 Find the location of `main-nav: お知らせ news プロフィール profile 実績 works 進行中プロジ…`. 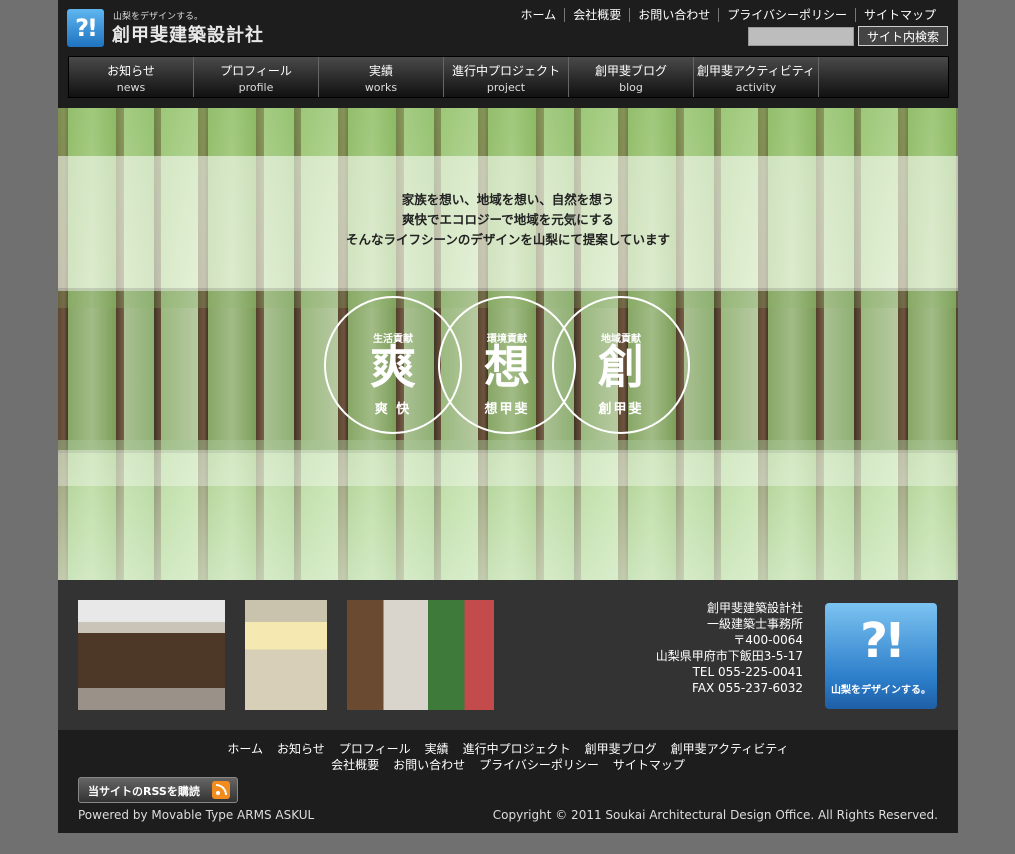

main-nav: お知らせ news プロフィール profile 実績 works 進行中プロジ… is located at coordinates (508, 77).